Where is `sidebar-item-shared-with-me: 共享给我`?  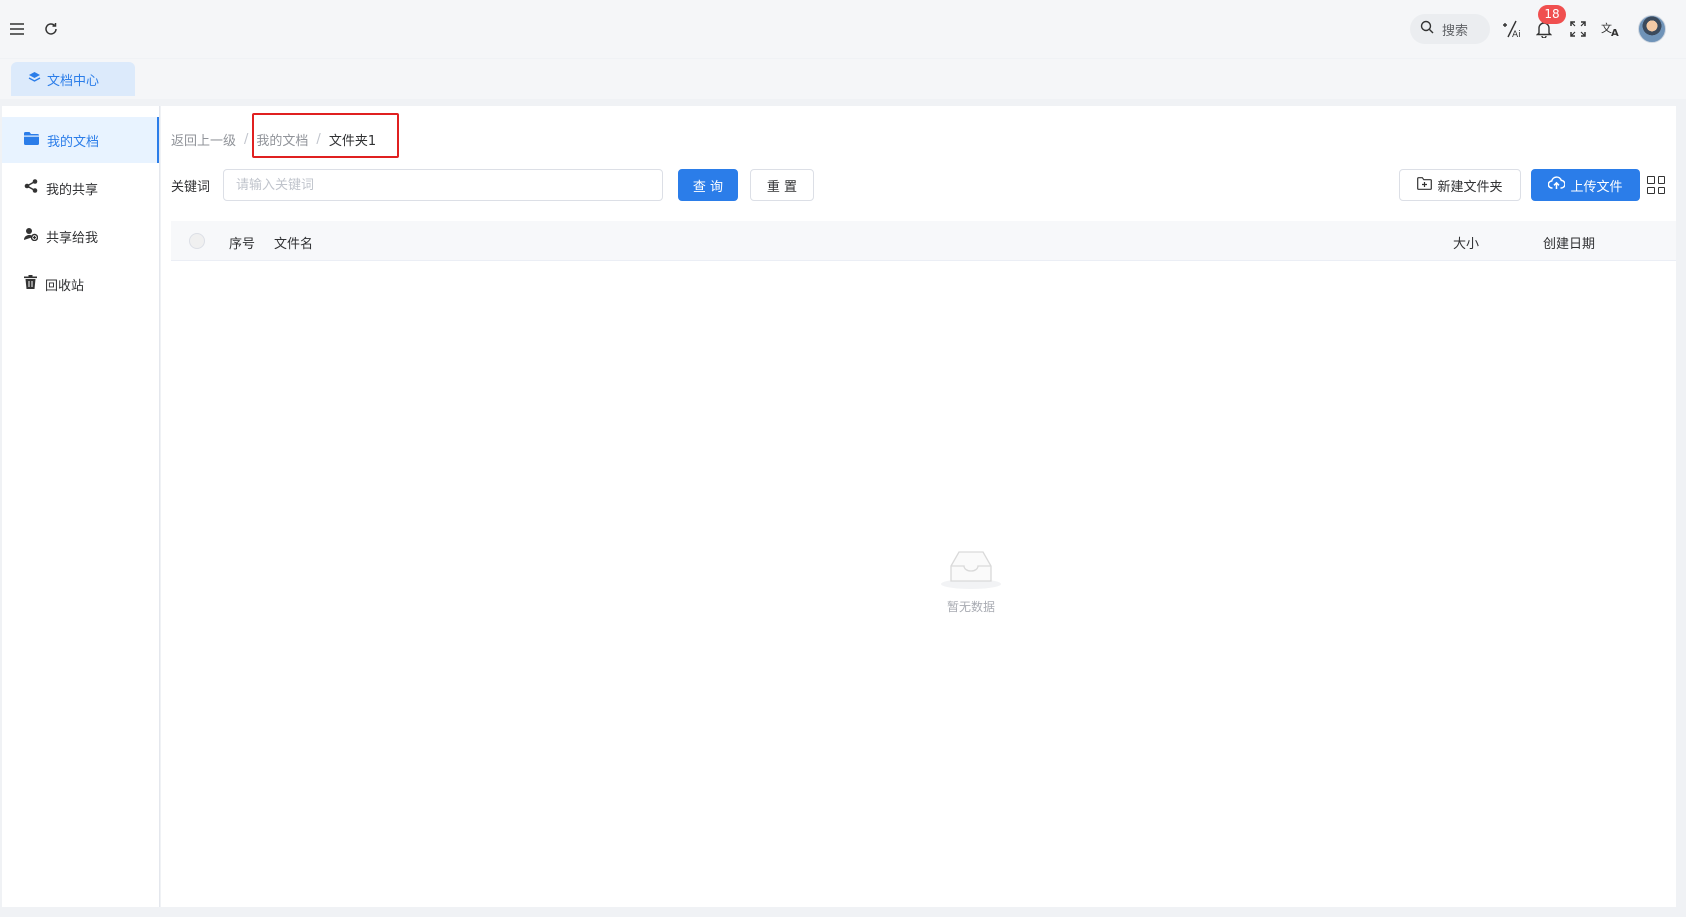 sidebar-item-shared-with-me: 共享给我 is located at coordinates (80, 236).